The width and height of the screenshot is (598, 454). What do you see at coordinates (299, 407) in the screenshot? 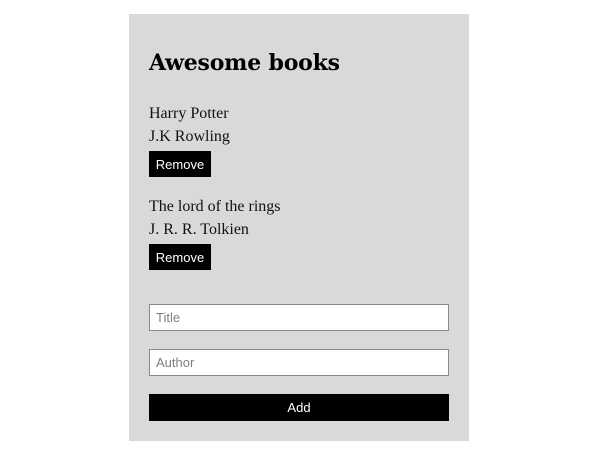
I see `add-button: Add` at bounding box center [299, 407].